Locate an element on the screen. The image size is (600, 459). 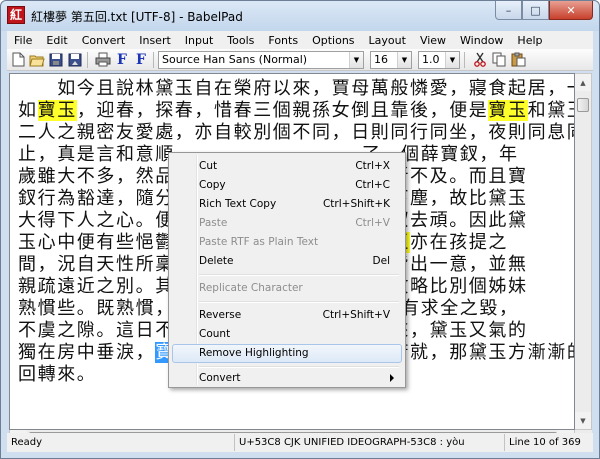
editor-text-run: 釵行為豁達，隨分 is located at coordinates (96, 198).